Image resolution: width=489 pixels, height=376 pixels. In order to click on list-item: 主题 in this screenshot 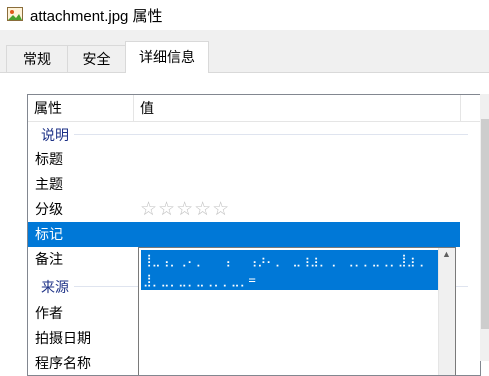, I will do `click(244, 184)`.